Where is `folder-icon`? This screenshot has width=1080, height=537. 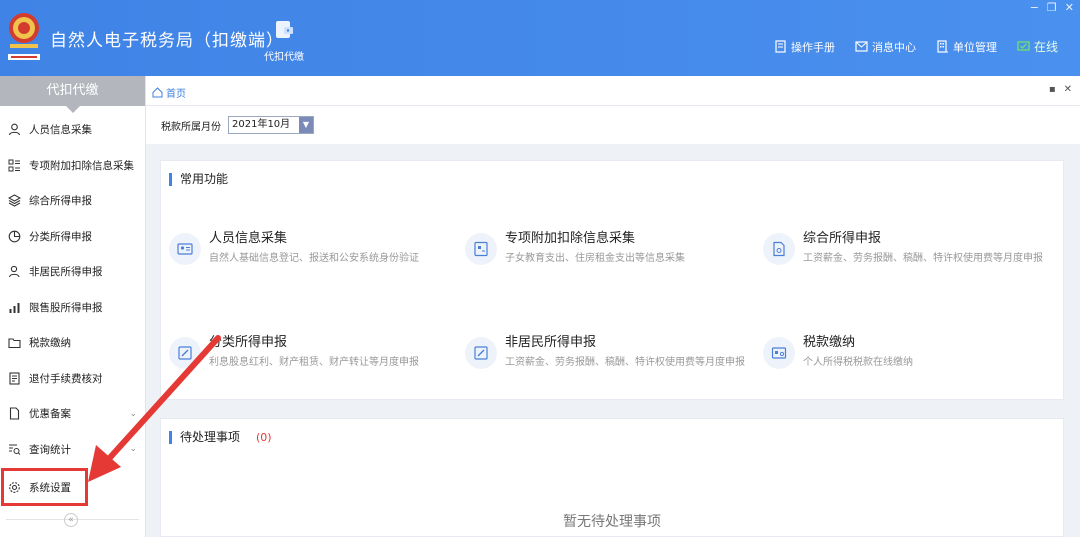
folder-icon is located at coordinates (14, 343).